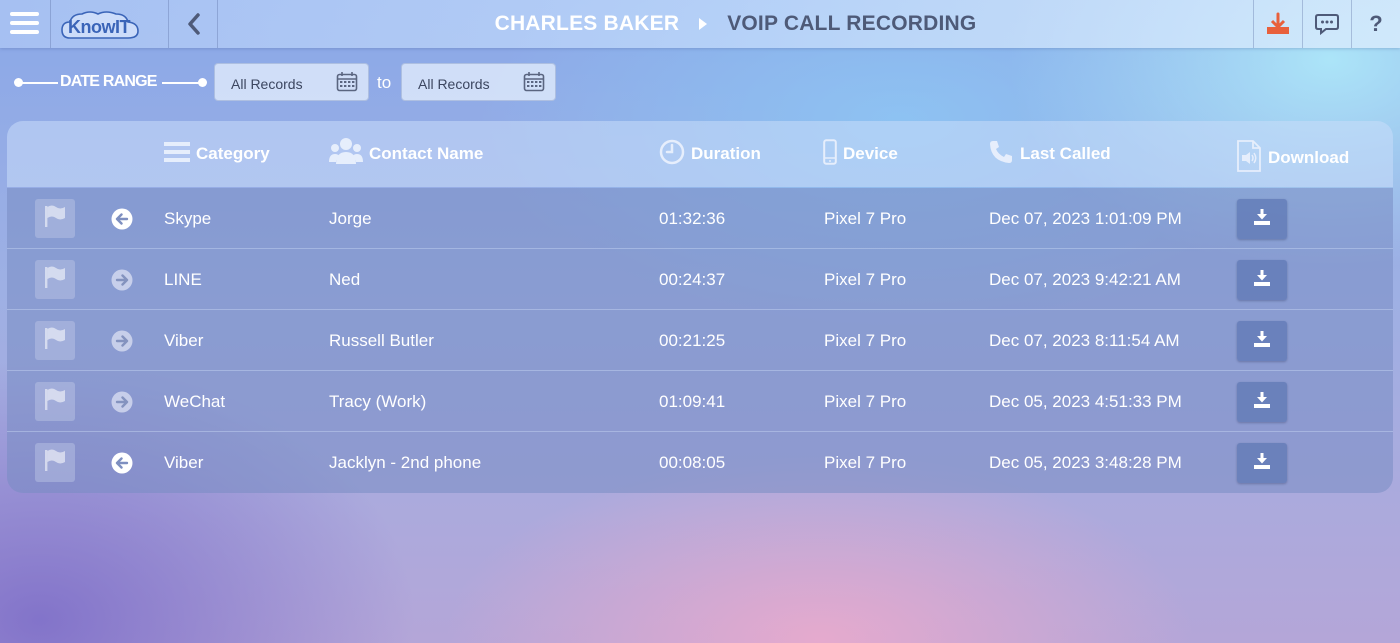 The image size is (1400, 643). Describe the element at coordinates (193, 24) in the screenshot. I see `back-arrow-icon` at that location.